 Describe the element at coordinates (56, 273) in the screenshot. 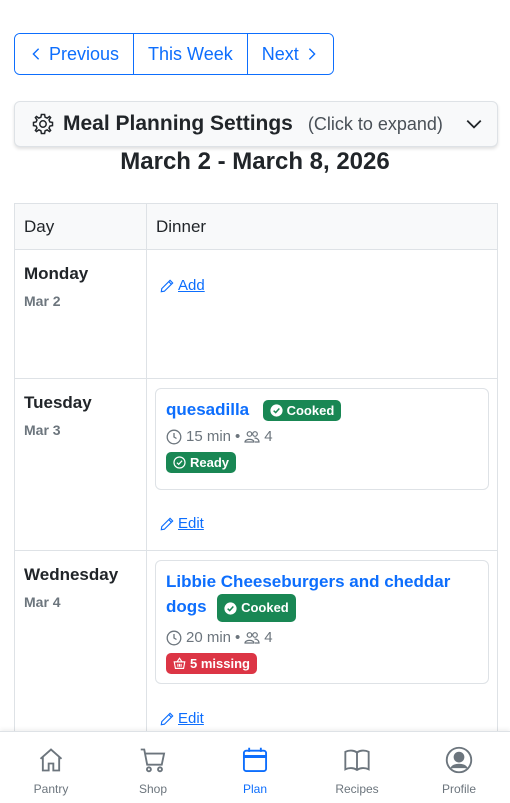

I see `day-name: Monday` at that location.